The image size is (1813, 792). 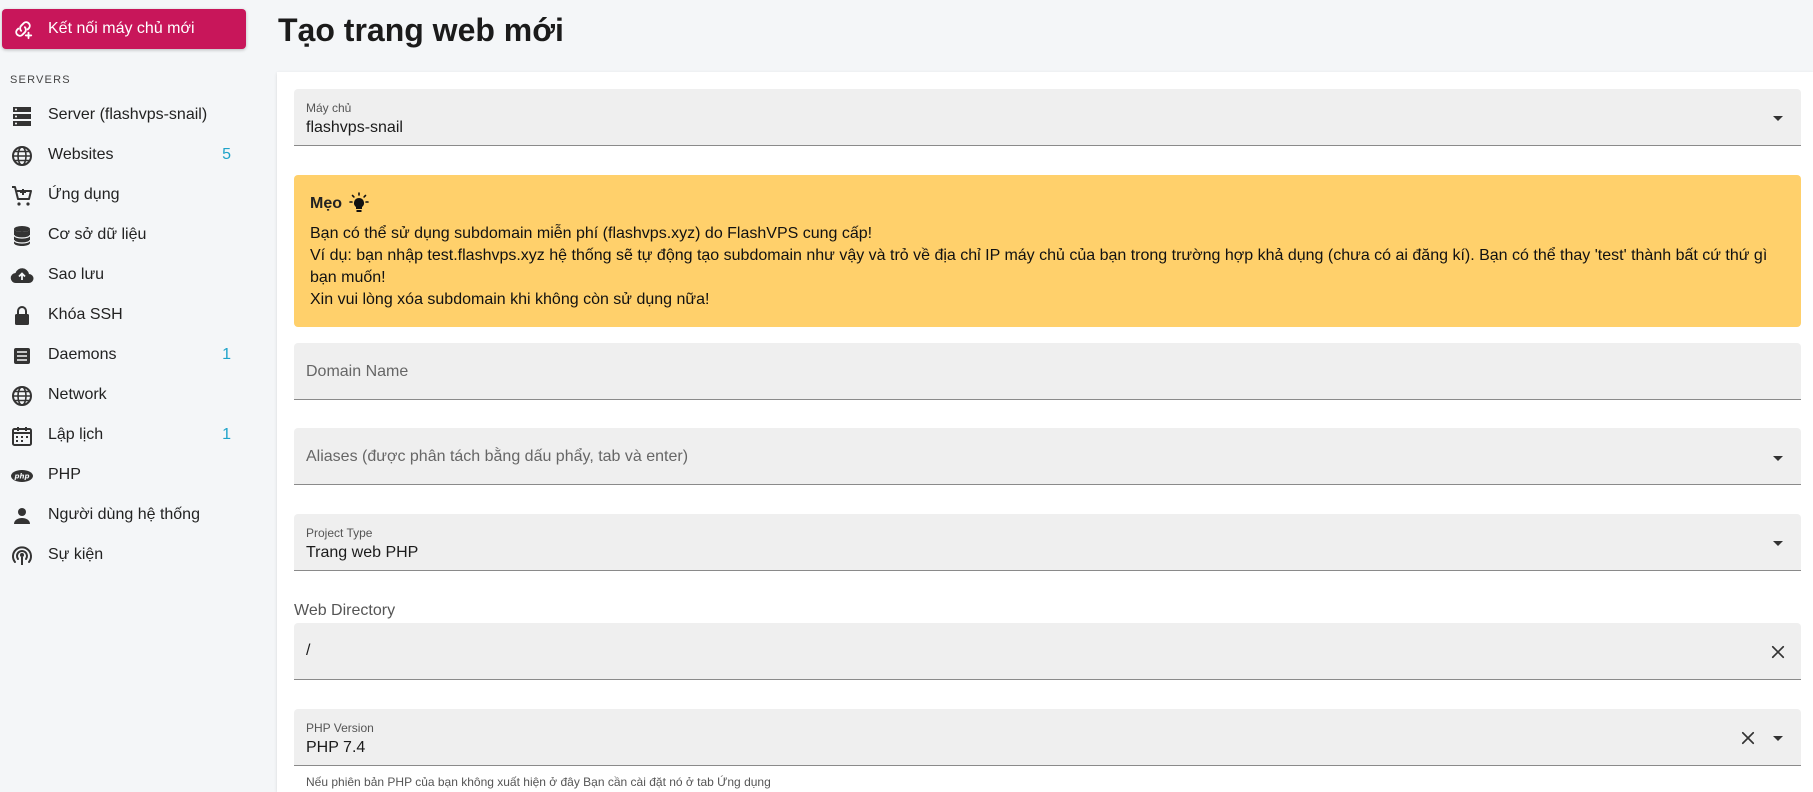 I want to click on sidebar-item-label: Sự kiện, so click(x=76, y=554).